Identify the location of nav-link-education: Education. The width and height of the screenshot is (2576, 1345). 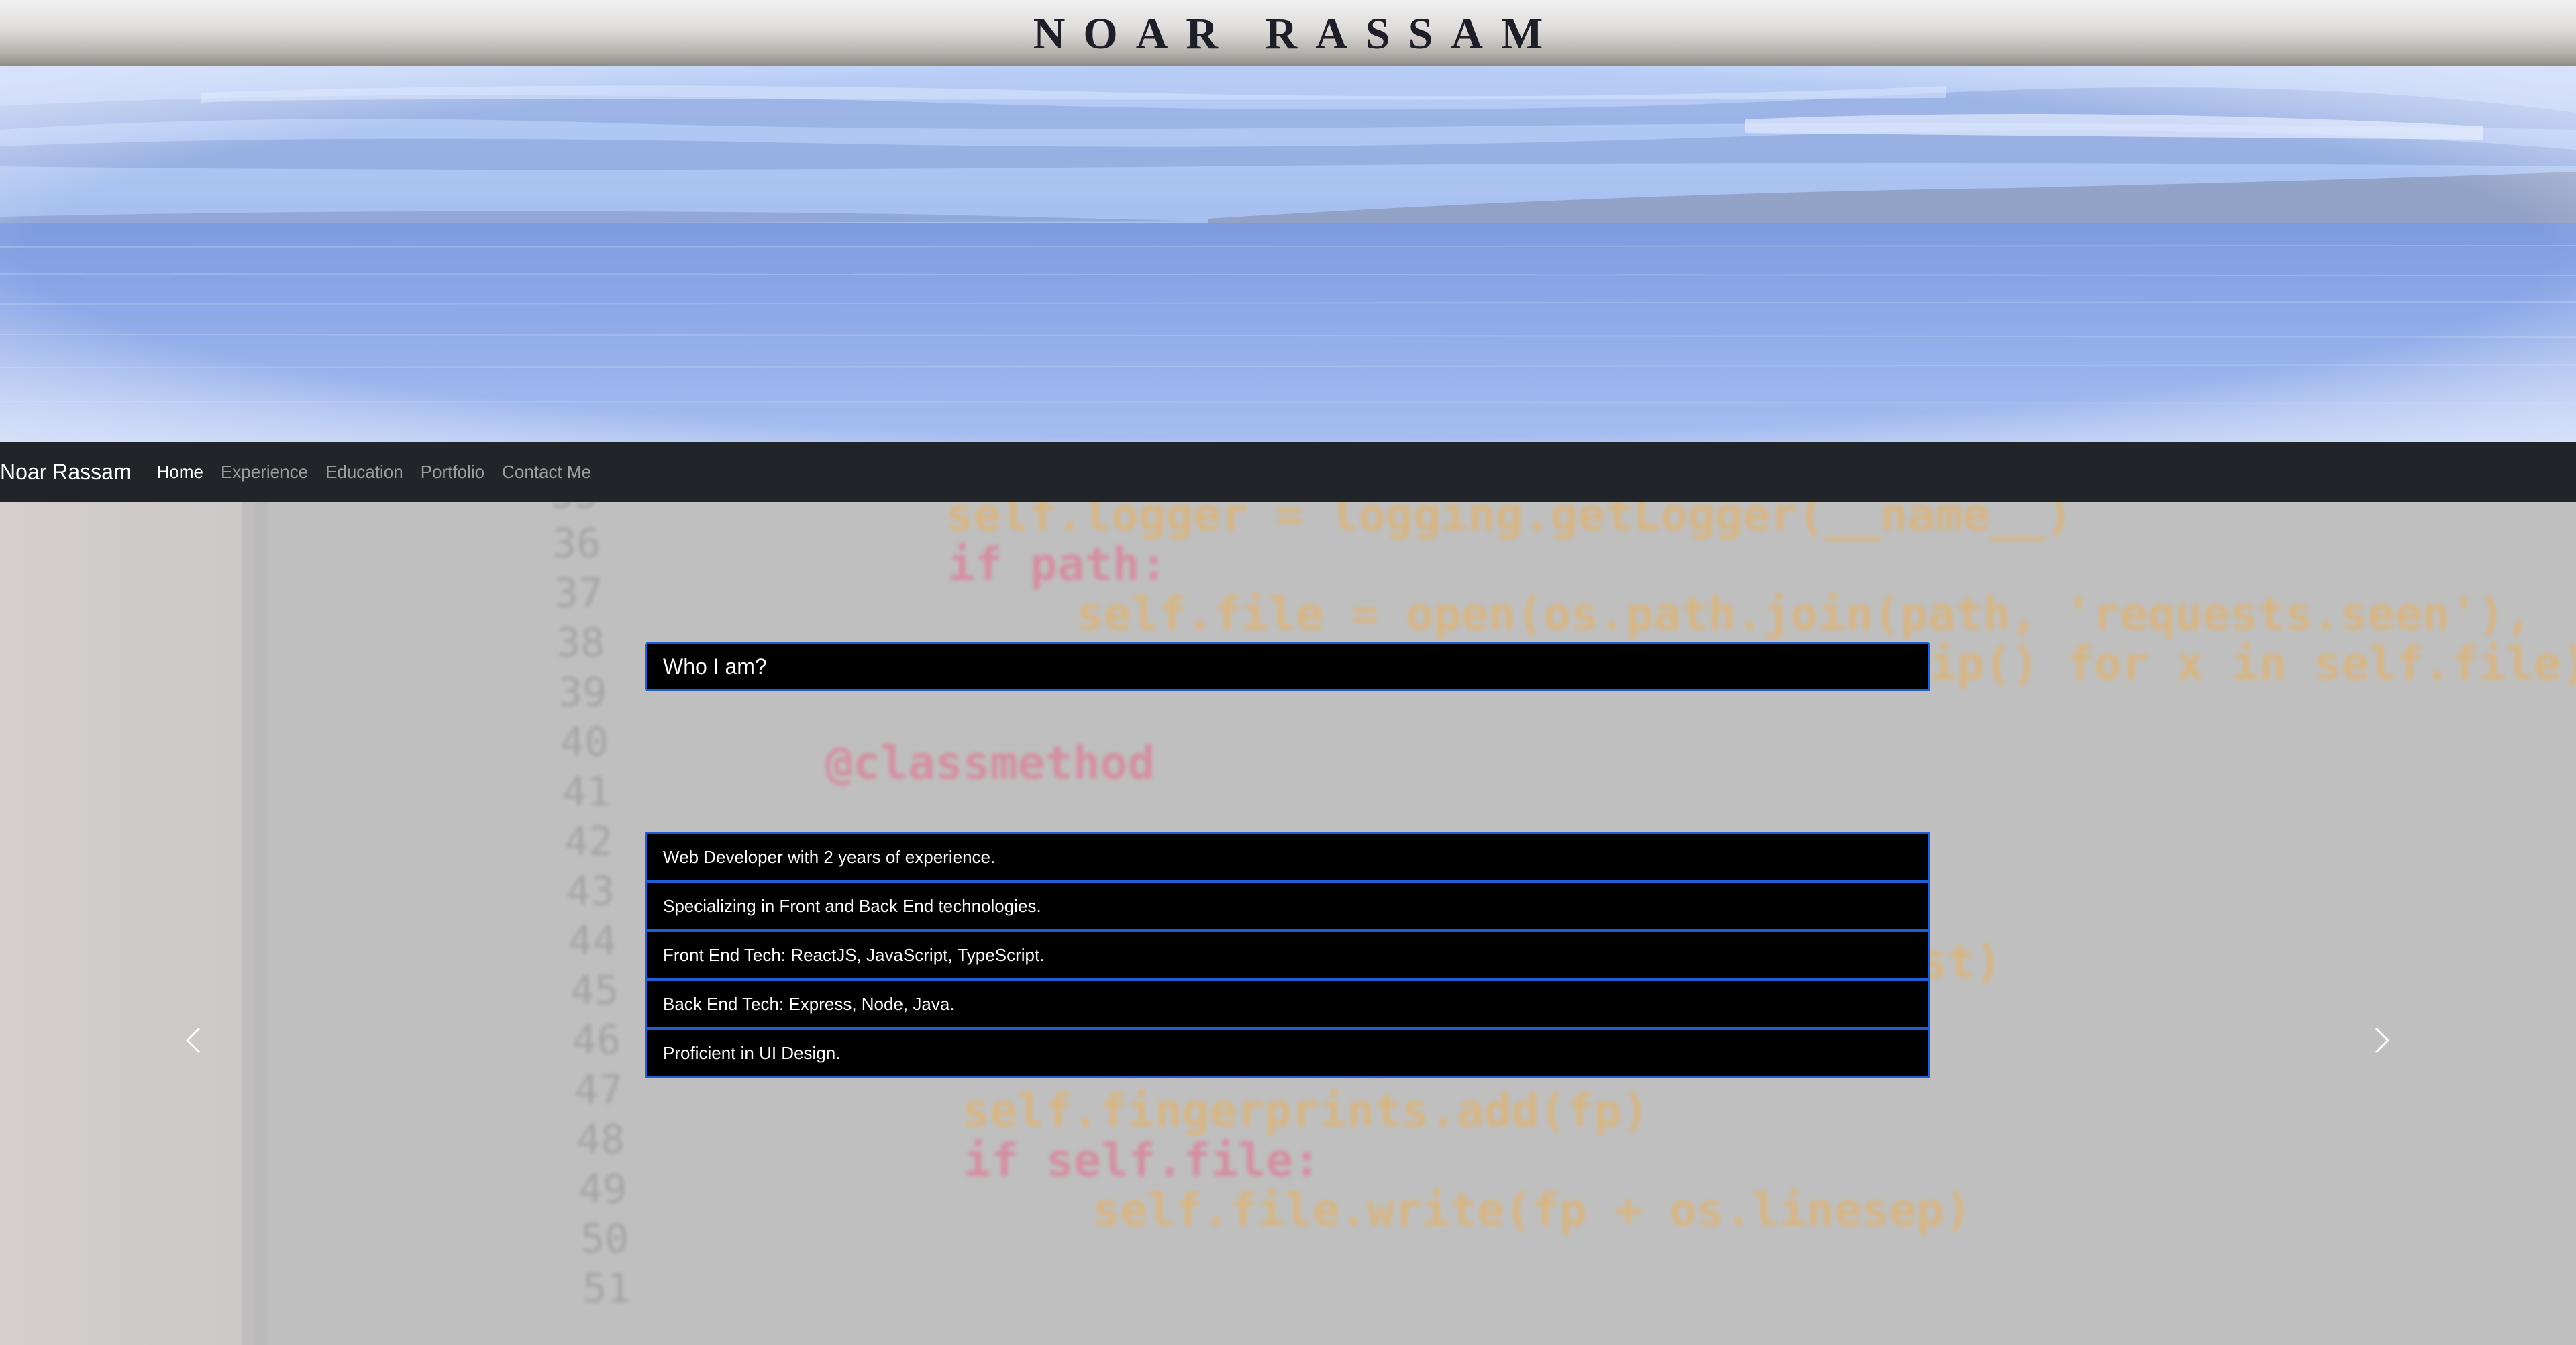
(364, 473).